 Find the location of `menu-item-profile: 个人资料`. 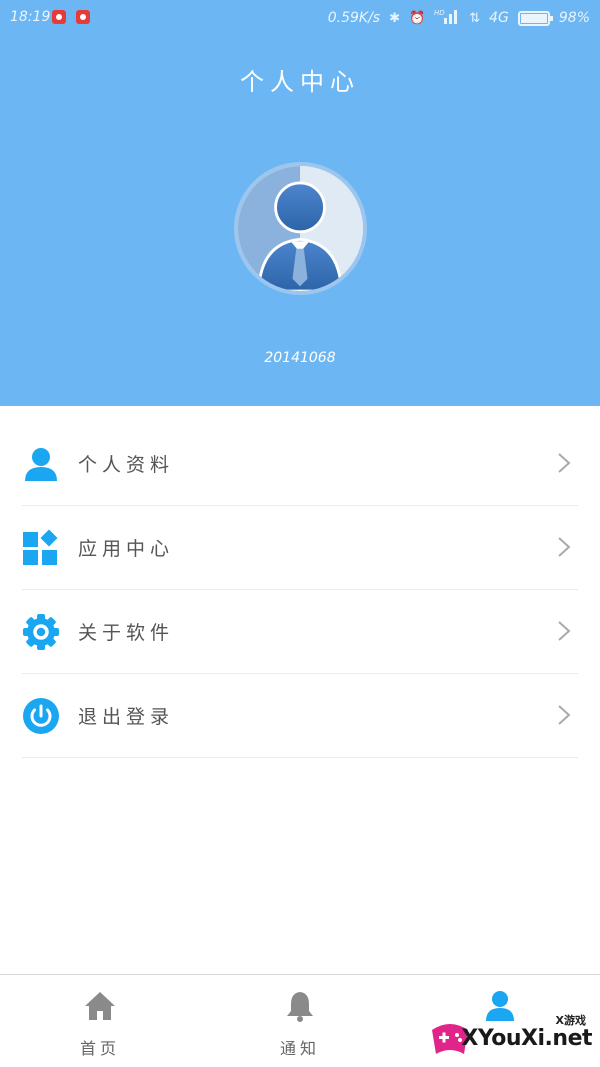

menu-item-profile: 个人资料 is located at coordinates (300, 464).